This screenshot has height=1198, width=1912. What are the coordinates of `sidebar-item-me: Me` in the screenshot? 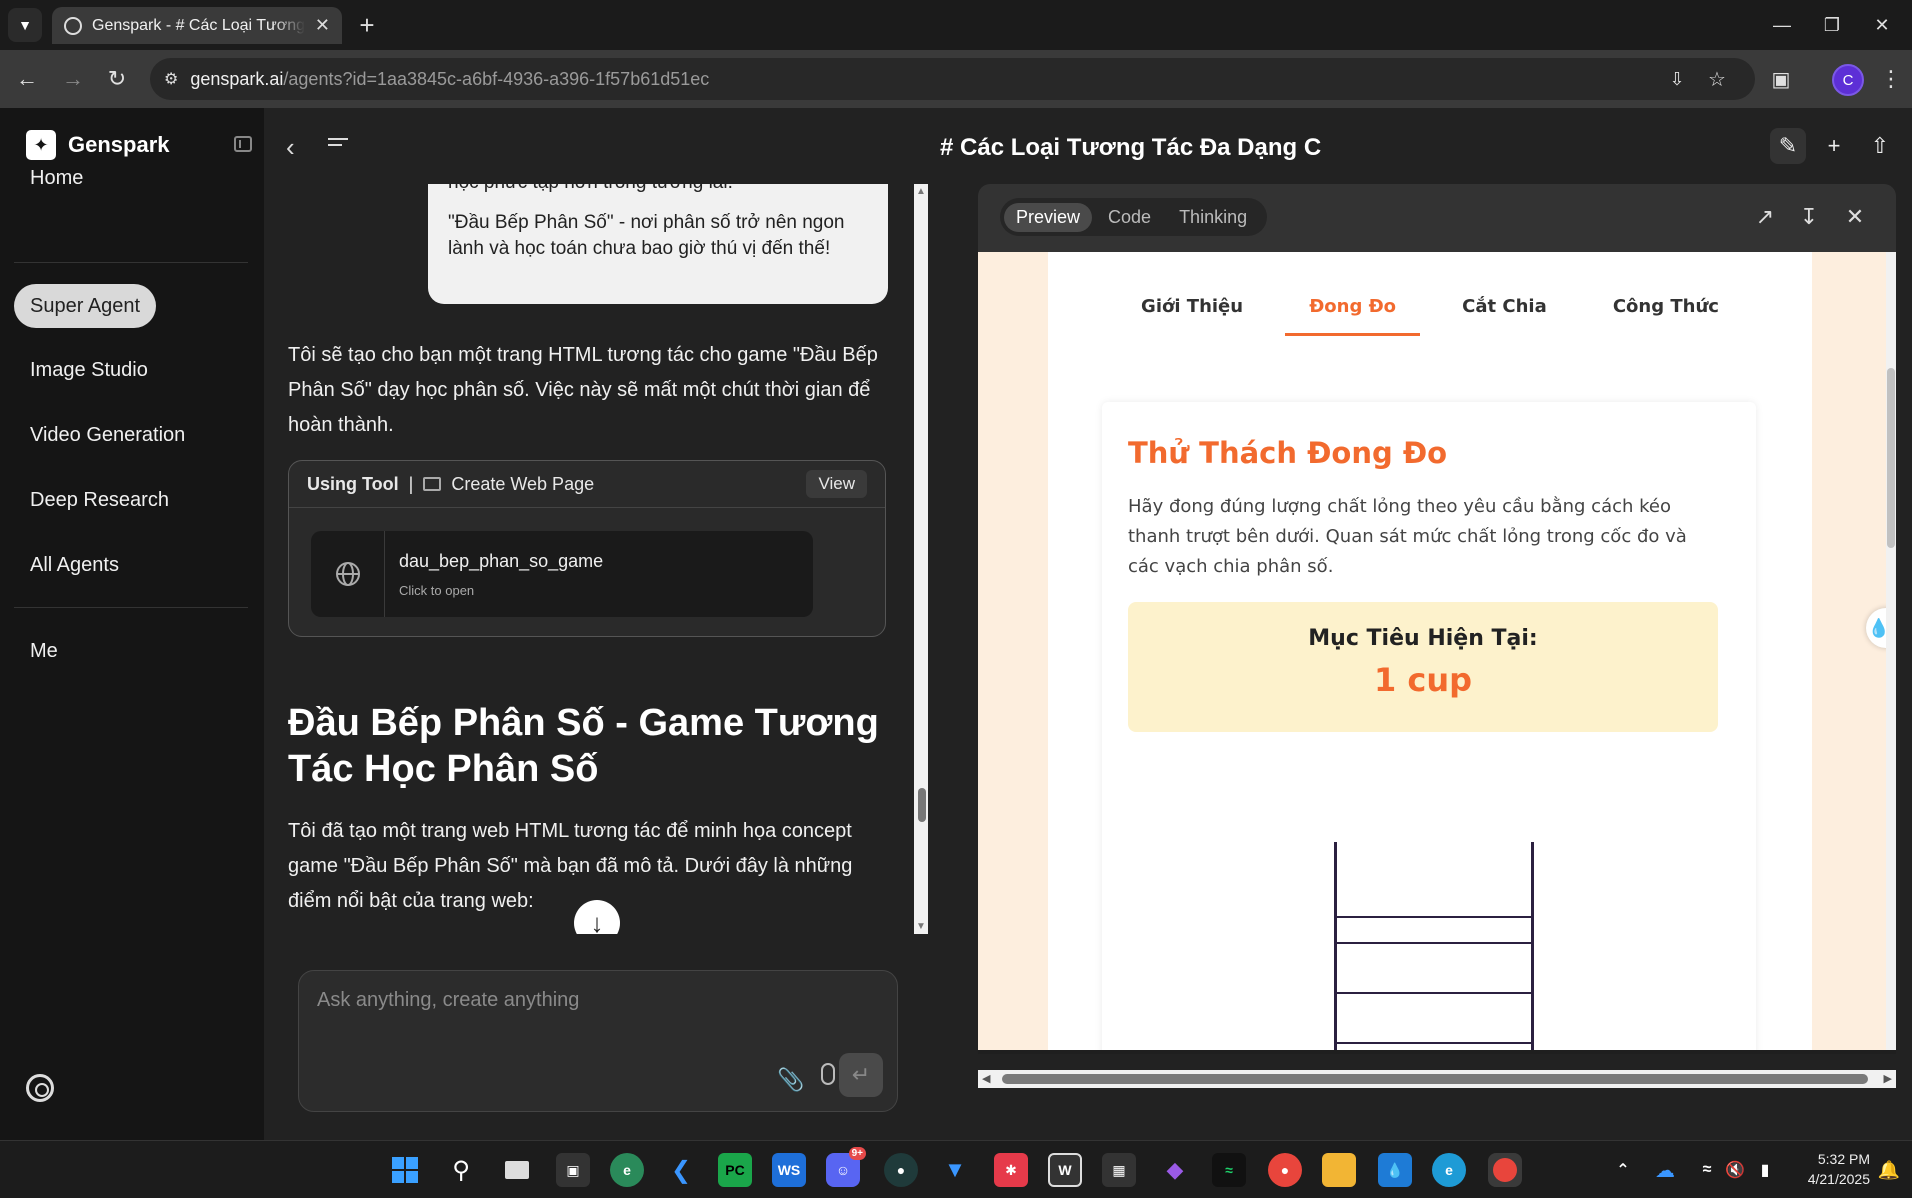 It's located at (44, 651).